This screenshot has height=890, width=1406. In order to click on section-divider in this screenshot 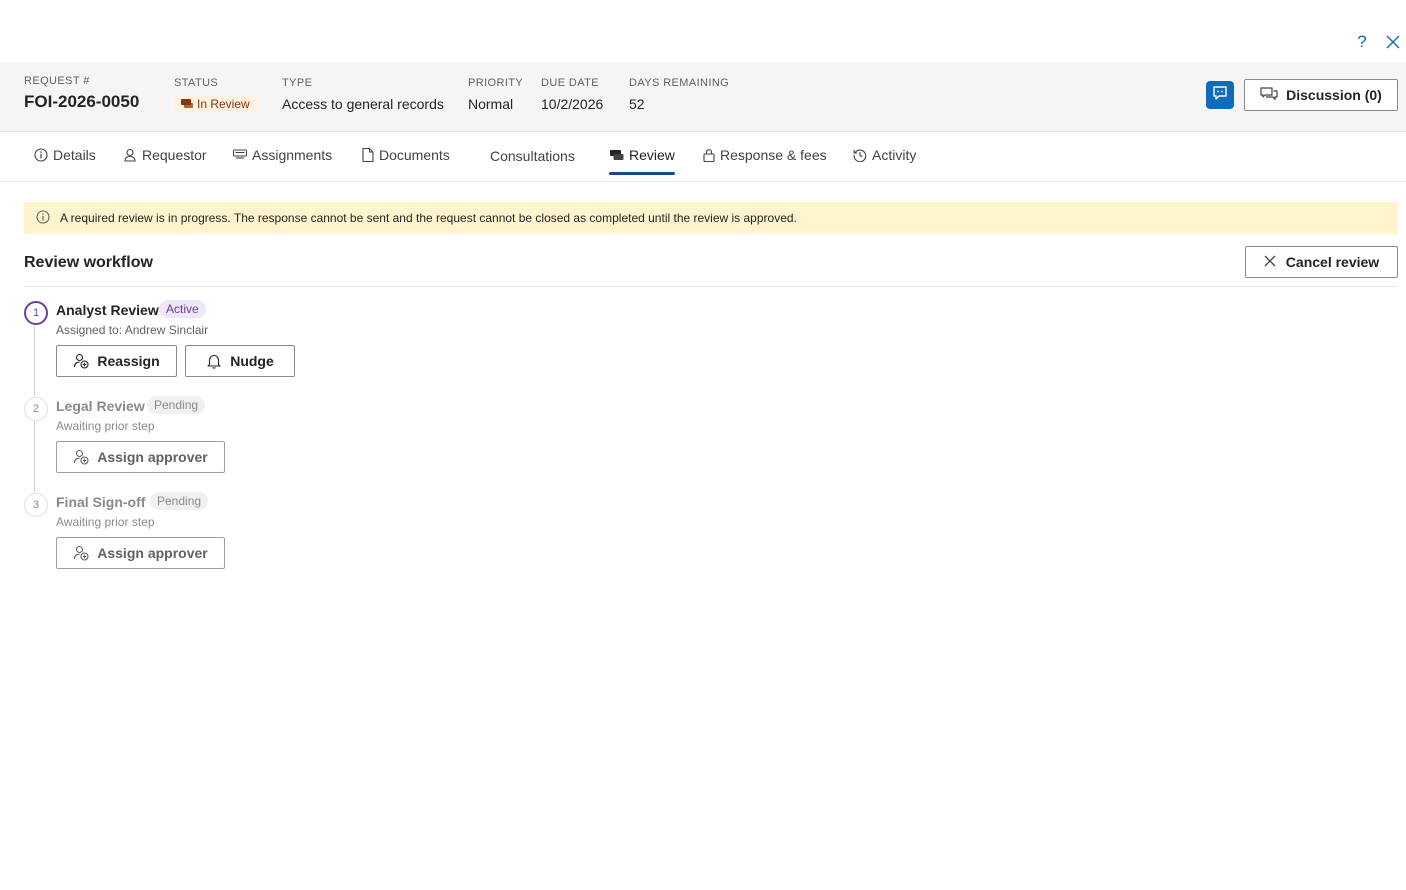, I will do `click(711, 286)`.